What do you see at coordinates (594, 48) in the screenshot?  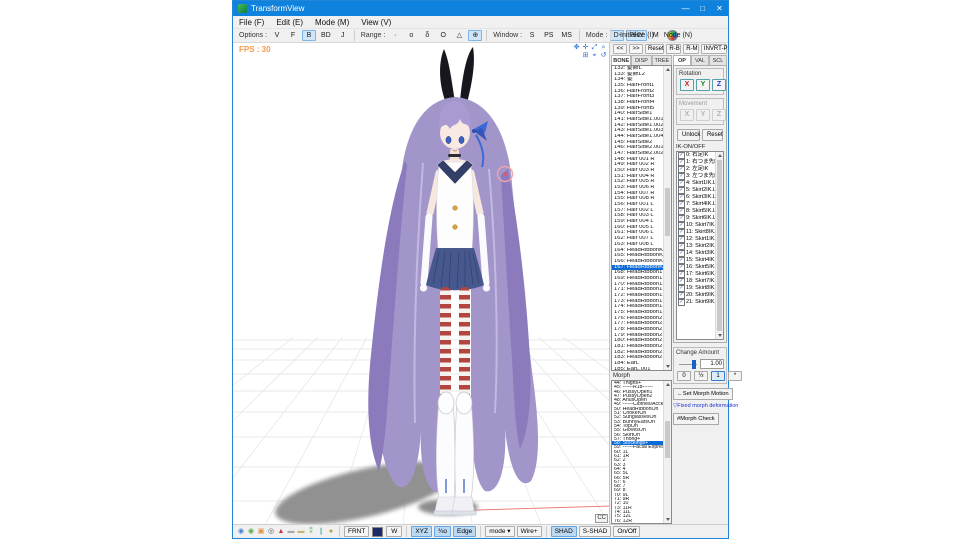 I see `zoom-view-icon: ⤢` at bounding box center [594, 48].